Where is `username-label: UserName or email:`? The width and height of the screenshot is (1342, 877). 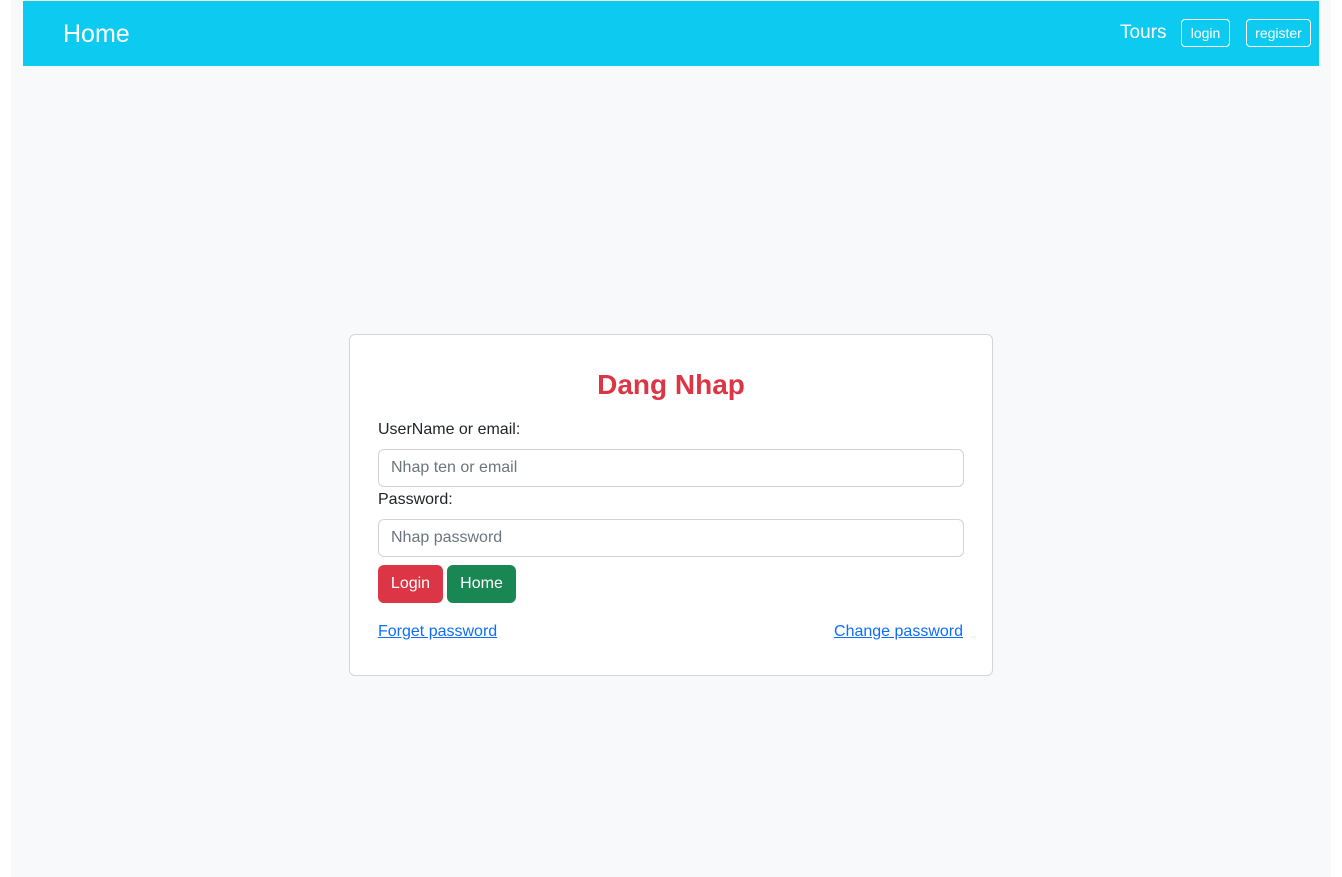 username-label: UserName or email: is located at coordinates (449, 429).